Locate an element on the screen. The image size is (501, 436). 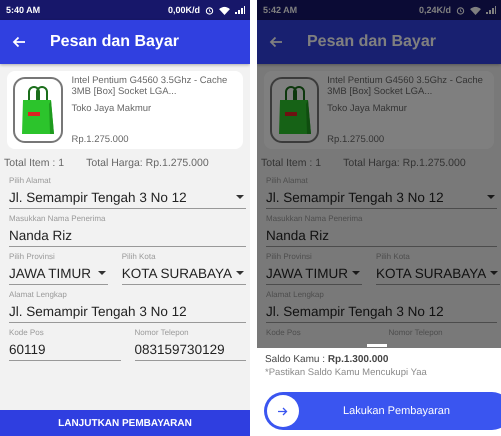
balance-note: *Pastikan Saldo Kamu Mencukupi Yaa is located at coordinates (346, 372).